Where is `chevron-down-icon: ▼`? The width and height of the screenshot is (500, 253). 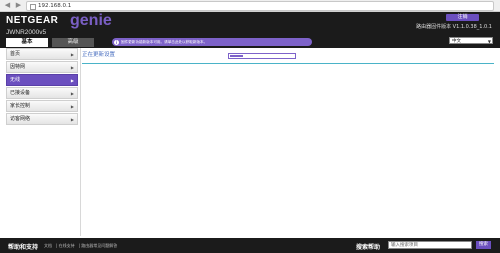
chevron-down-icon: ▼ is located at coordinates (489, 41).